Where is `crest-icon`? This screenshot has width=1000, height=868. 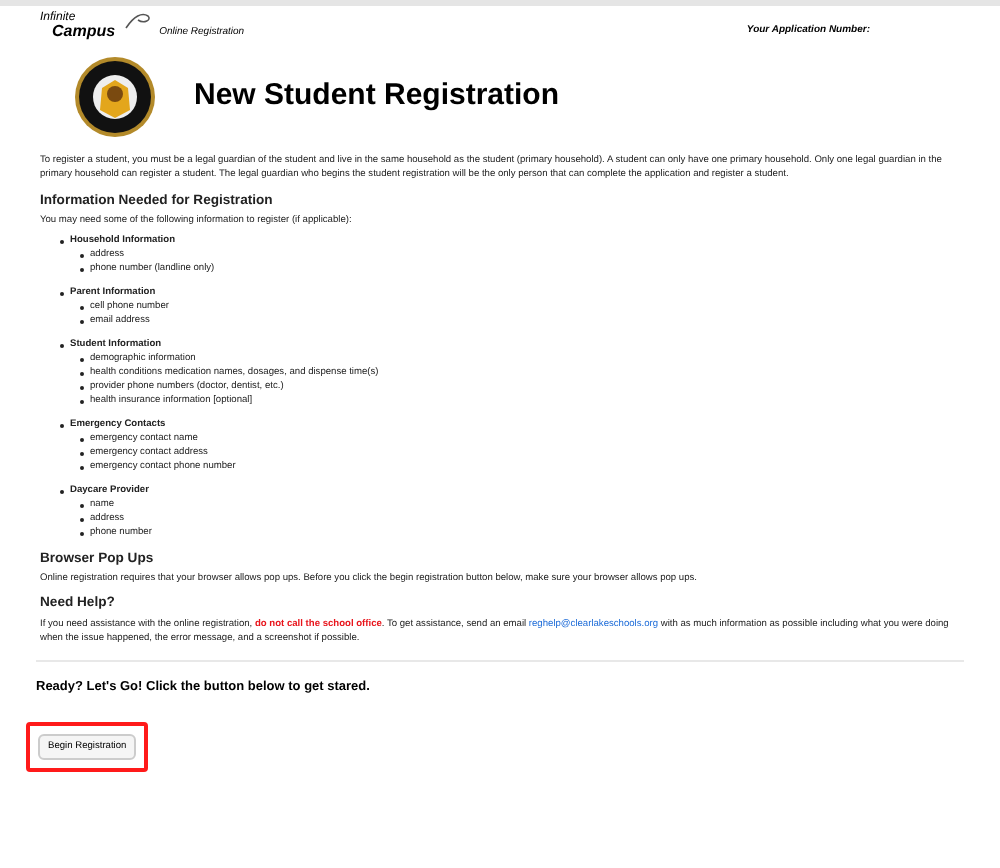
crest-icon is located at coordinates (115, 96).